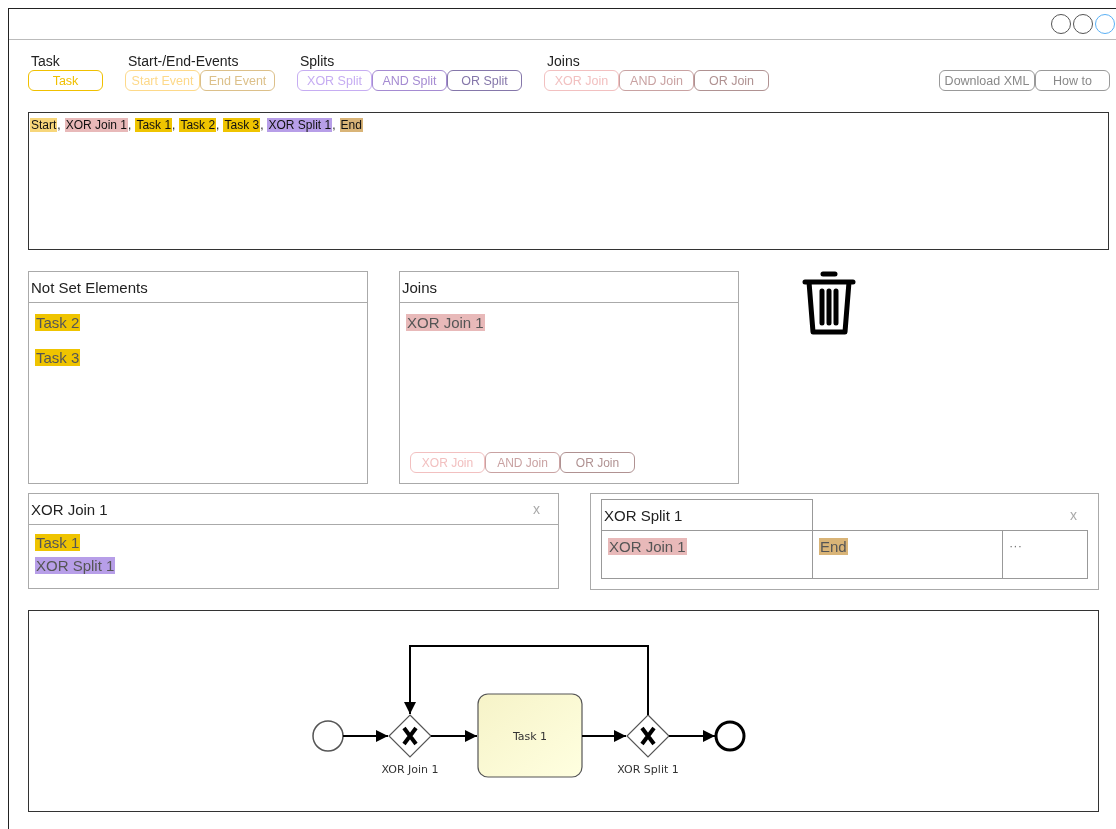 The width and height of the screenshot is (1116, 829). I want to click on element-button: XOR Split, so click(334, 80).